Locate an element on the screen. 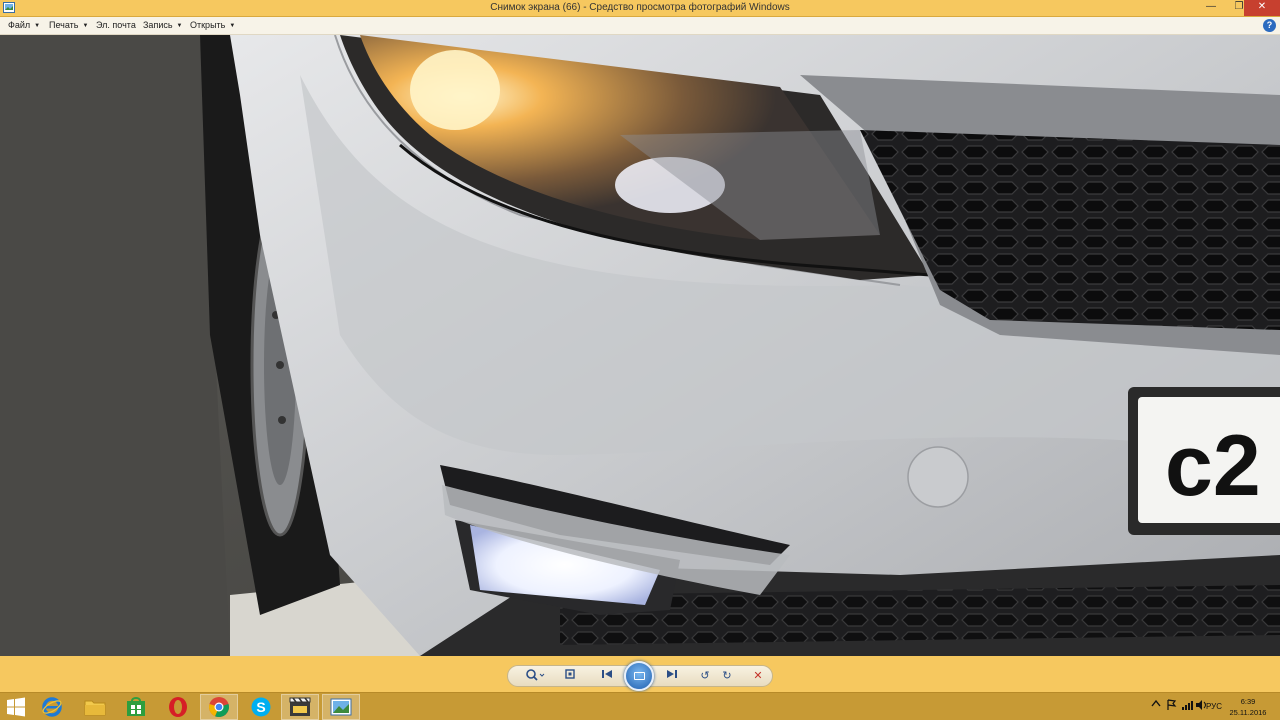 The image size is (1280, 720). previous-button is located at coordinates (607, 676).